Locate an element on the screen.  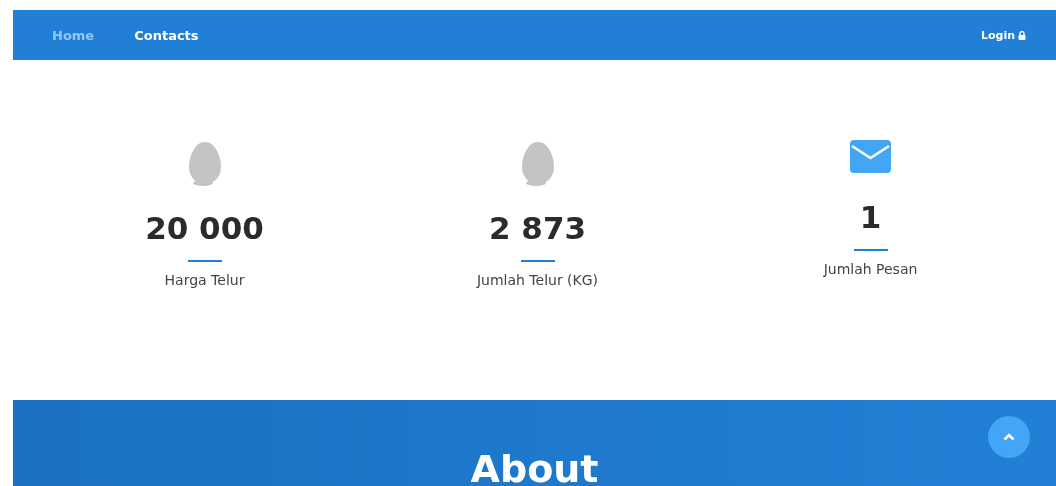
stat-label: Jumlah Pesan is located at coordinates (870, 269).